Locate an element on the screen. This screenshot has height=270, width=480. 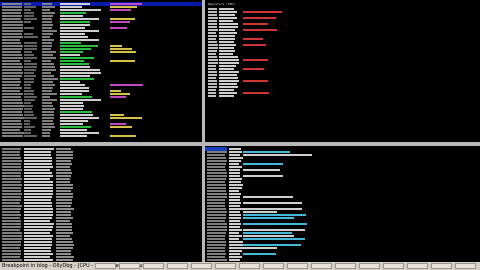
vertical-splitter-top is located at coordinates (203, 71).